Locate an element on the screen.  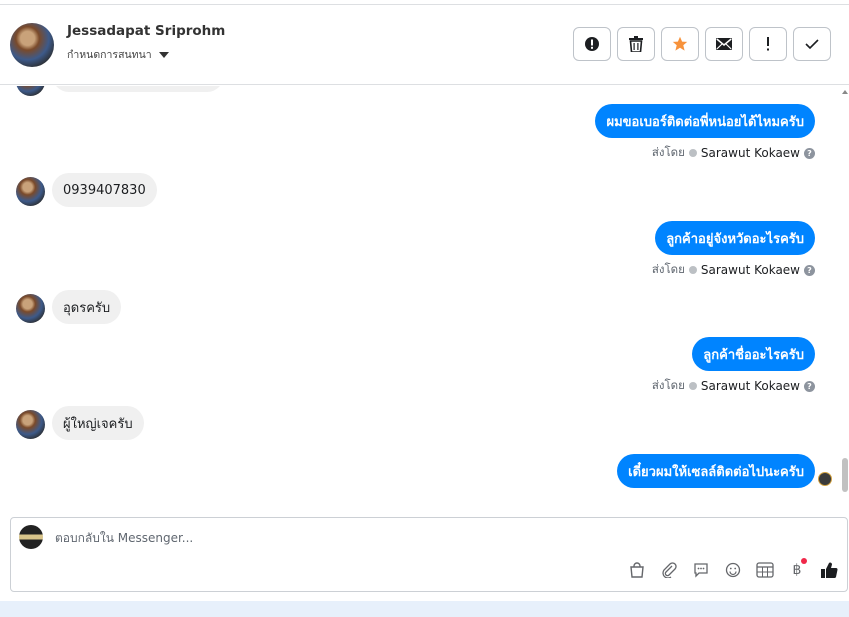
conversation-header: Jessadapat Sriprohm กำหนดการสนทนา is located at coordinates (424, 45).